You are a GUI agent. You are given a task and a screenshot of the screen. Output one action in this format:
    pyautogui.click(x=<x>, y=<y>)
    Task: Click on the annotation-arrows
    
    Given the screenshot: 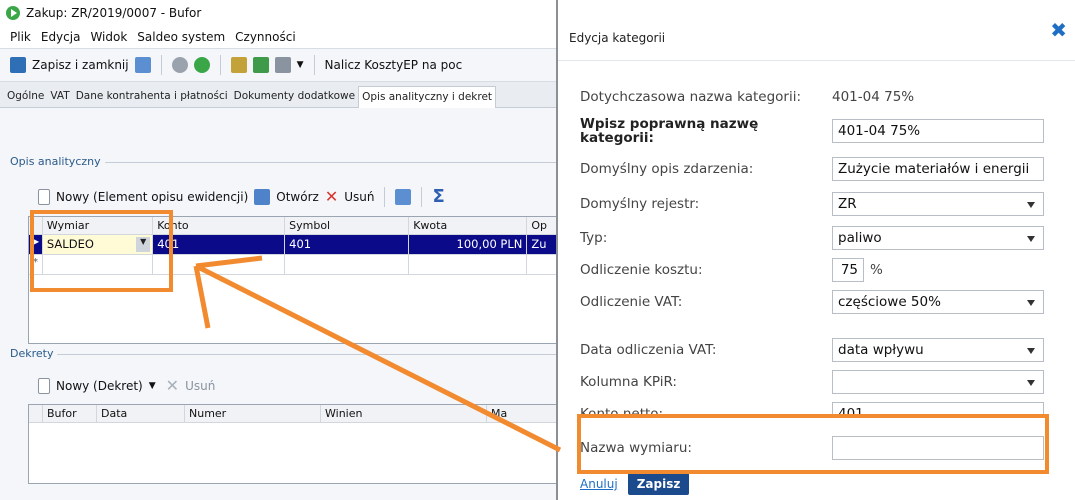 What is the action you would take?
    pyautogui.click(x=377, y=354)
    